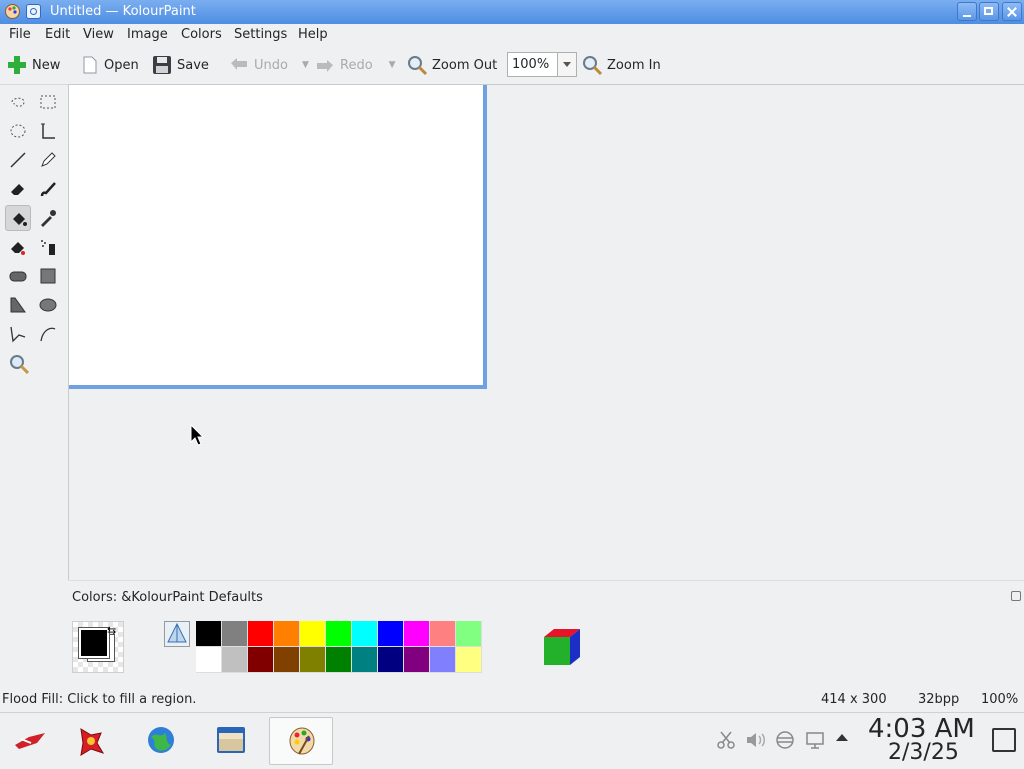 The width and height of the screenshot is (1024, 769). What do you see at coordinates (815, 740) in the screenshot?
I see `display-icon` at bounding box center [815, 740].